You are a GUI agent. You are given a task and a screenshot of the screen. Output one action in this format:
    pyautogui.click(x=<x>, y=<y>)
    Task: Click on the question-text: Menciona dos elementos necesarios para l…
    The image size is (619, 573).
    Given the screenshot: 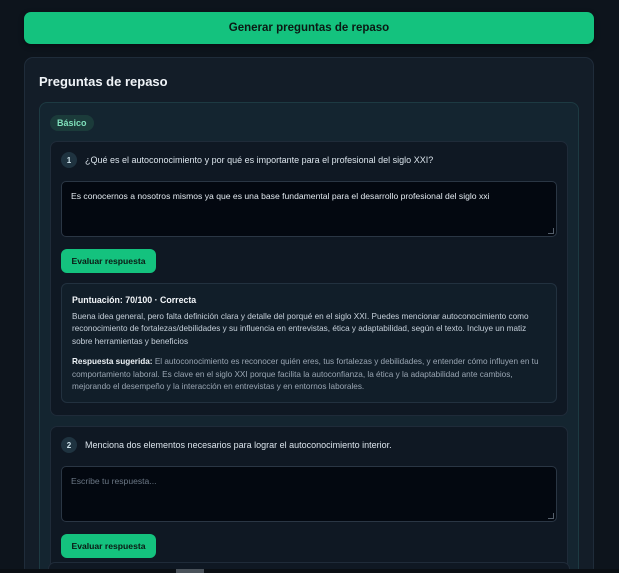 What is the action you would take?
    pyautogui.click(x=238, y=445)
    